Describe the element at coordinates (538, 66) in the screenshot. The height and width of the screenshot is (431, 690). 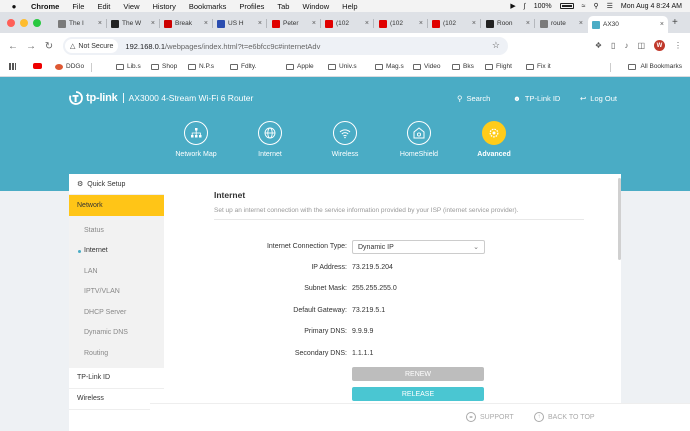
I see `bookmark-folder-fixit: Fix it` at that location.